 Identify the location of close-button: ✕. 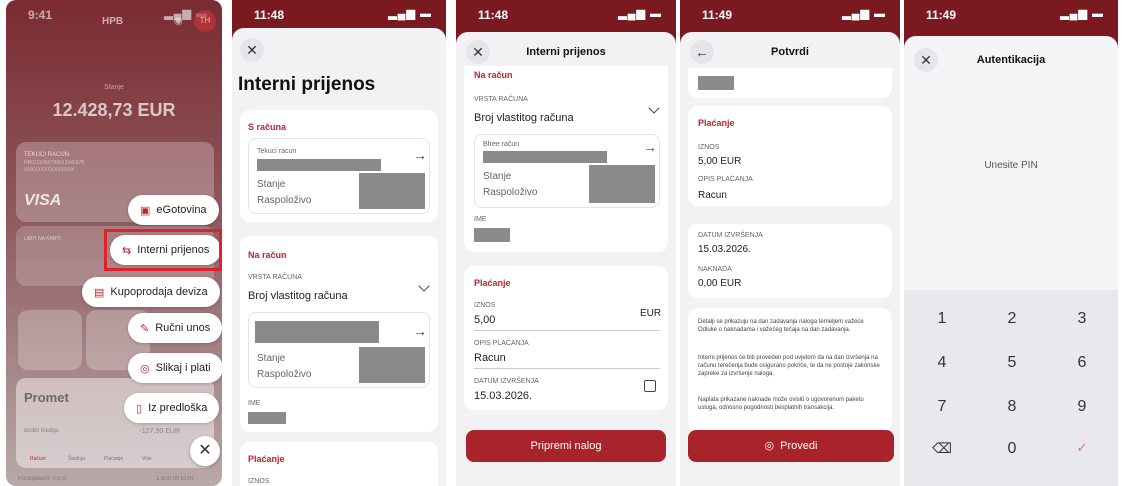
(252, 50).